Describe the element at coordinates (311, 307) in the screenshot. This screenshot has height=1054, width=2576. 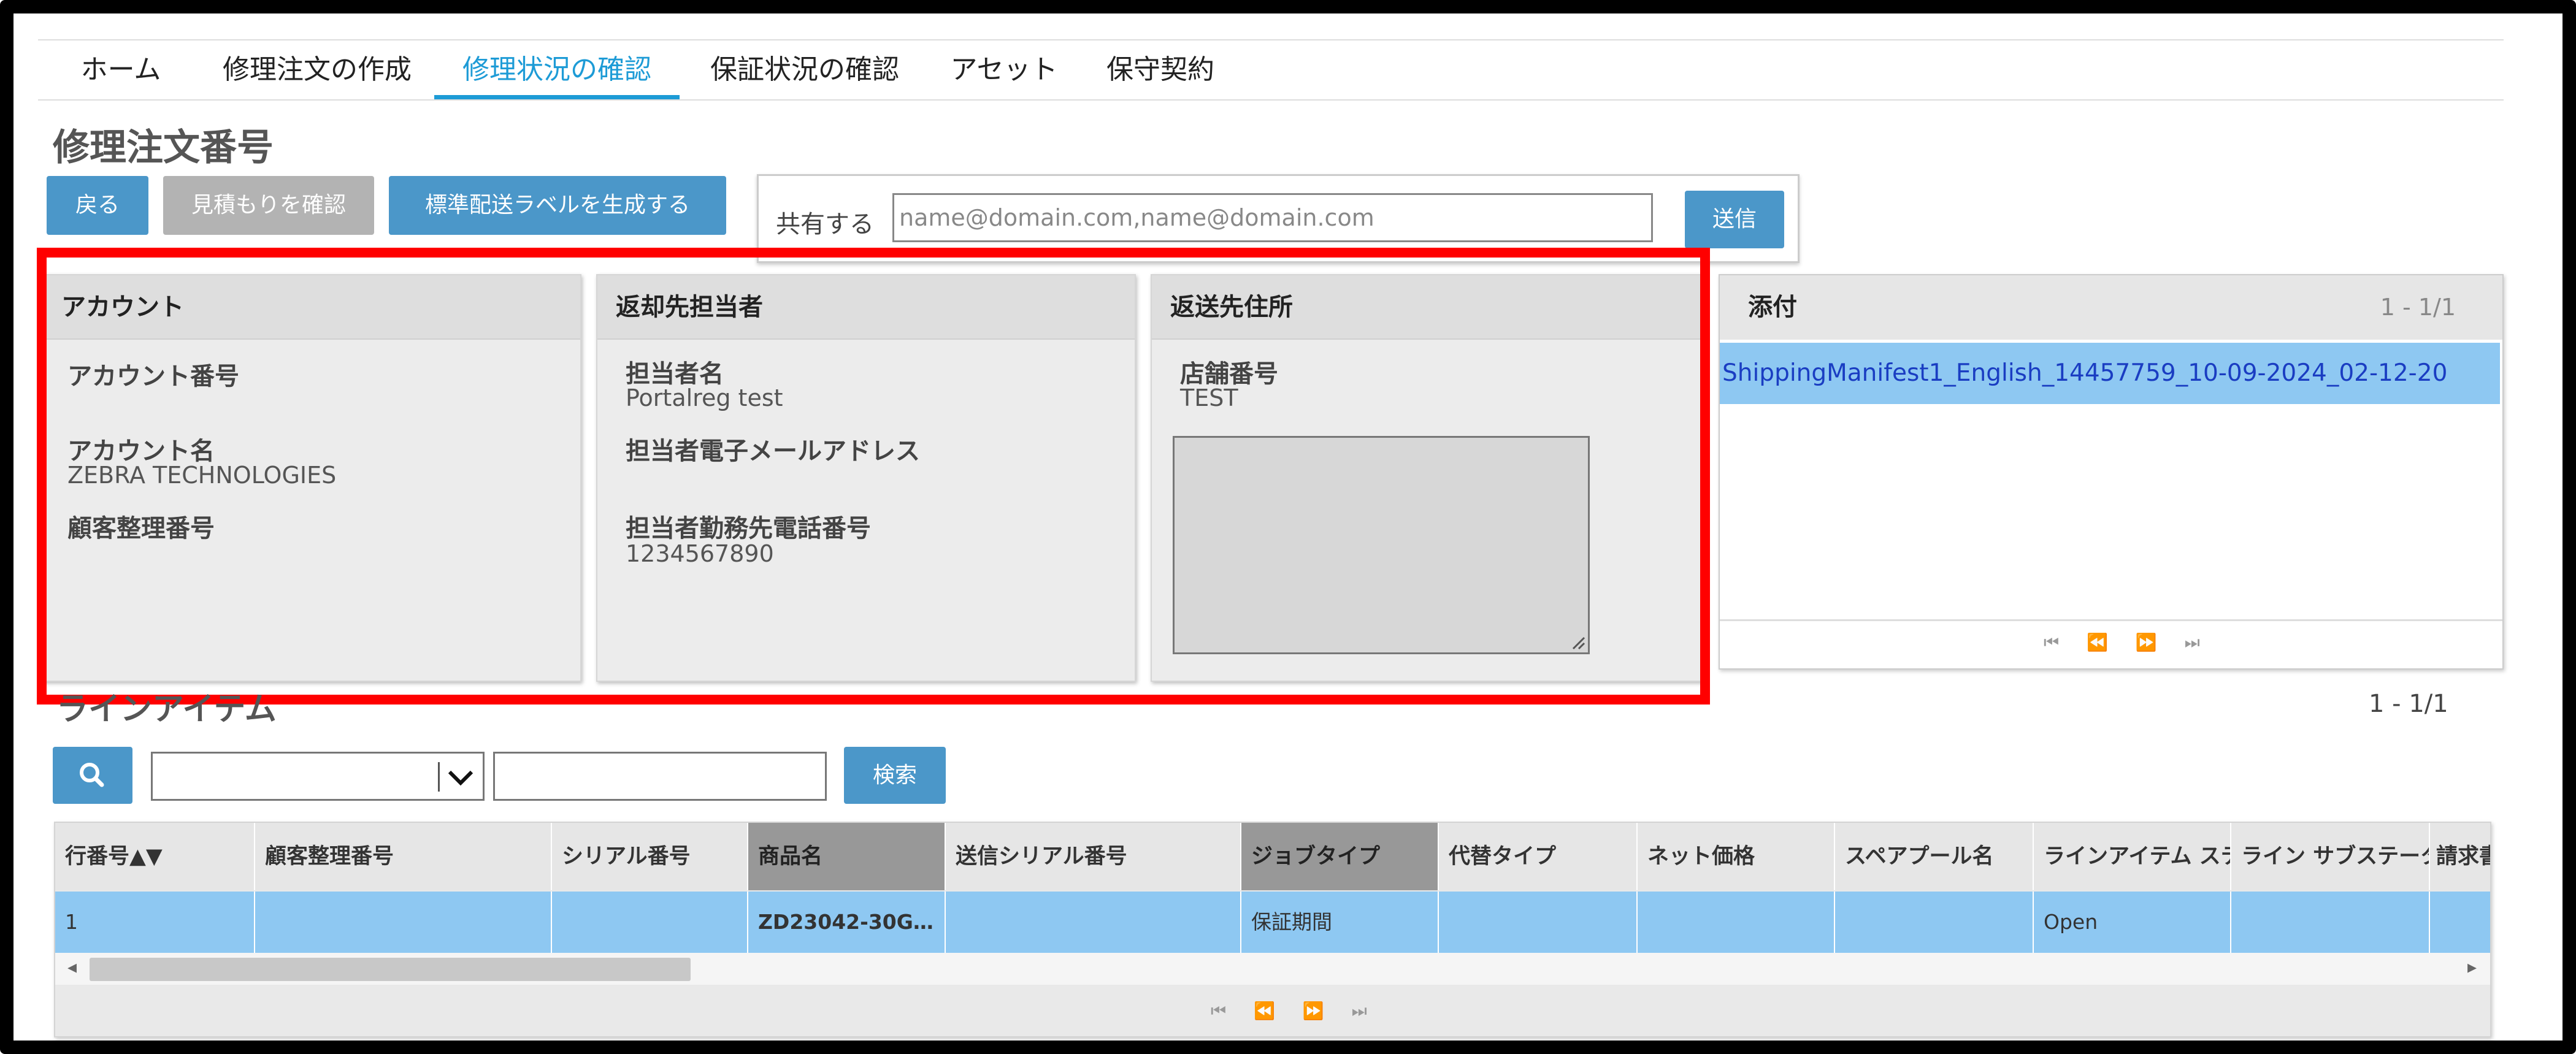
I see `account-panel-title: アカウント` at that location.